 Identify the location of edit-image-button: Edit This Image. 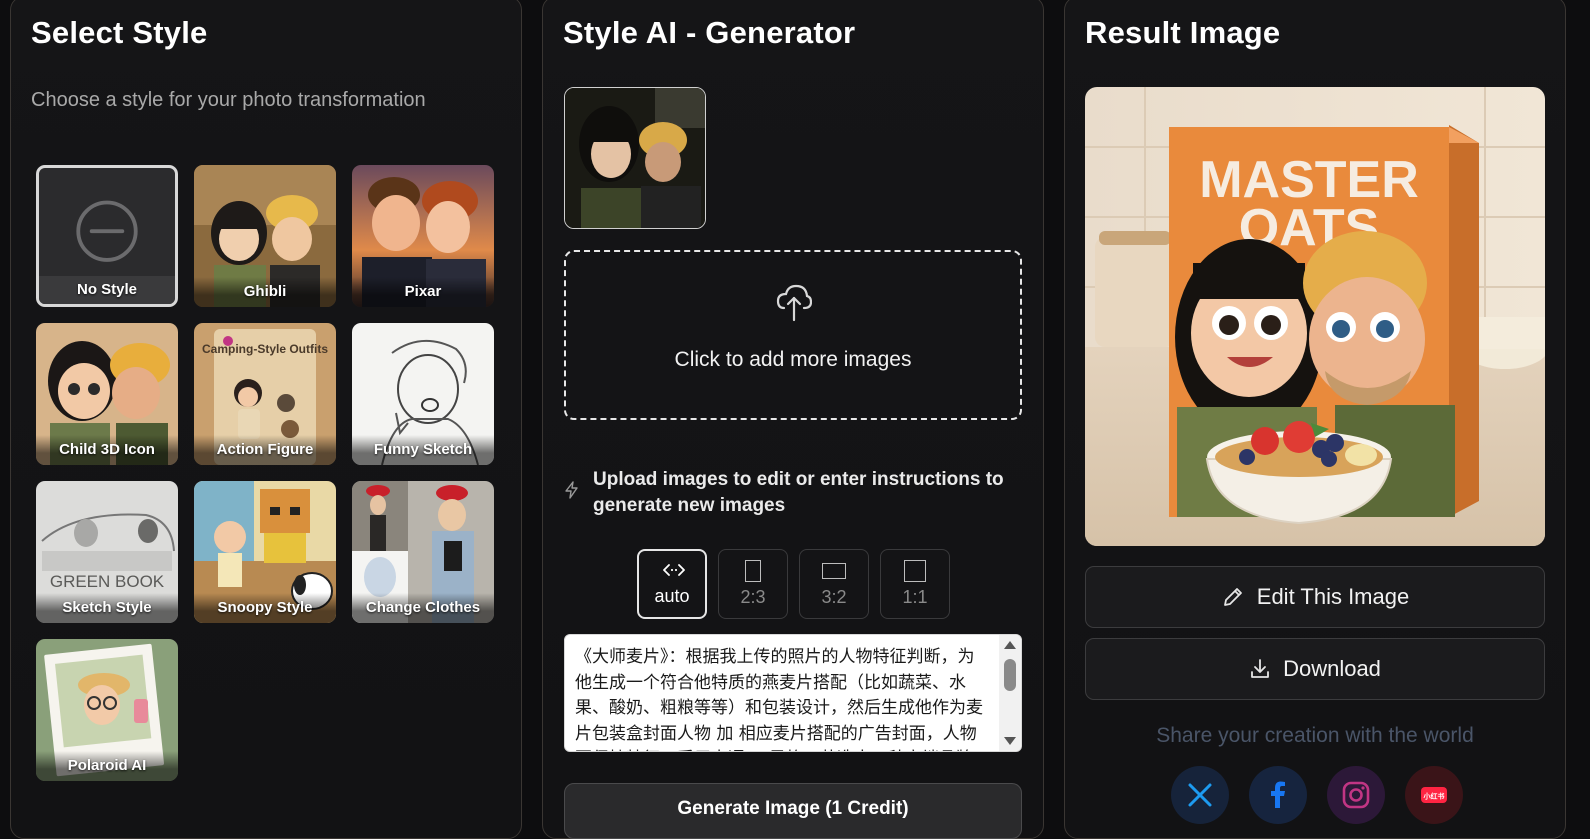
(1315, 597).